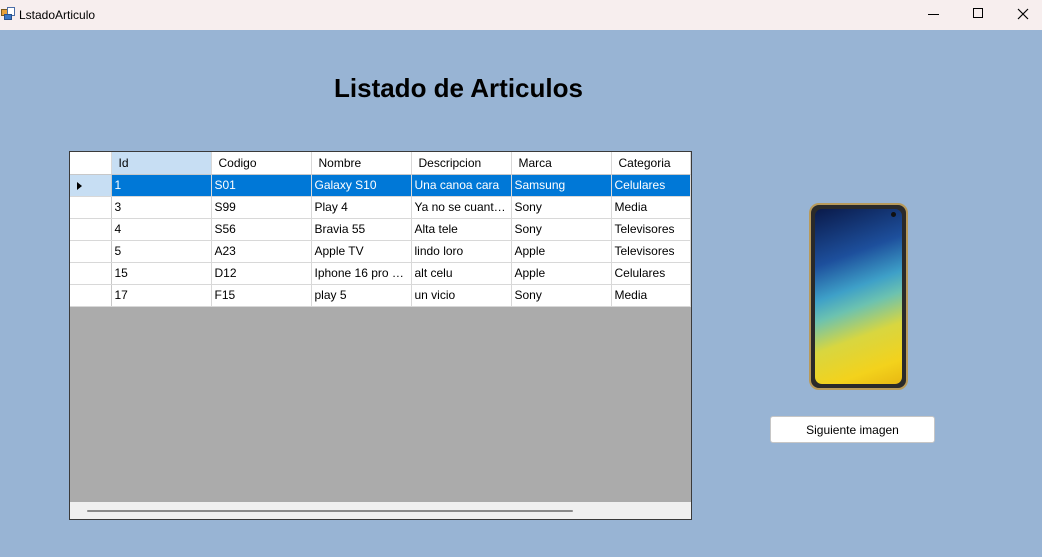 The image size is (1042, 557). I want to click on article-image, so click(858, 296).